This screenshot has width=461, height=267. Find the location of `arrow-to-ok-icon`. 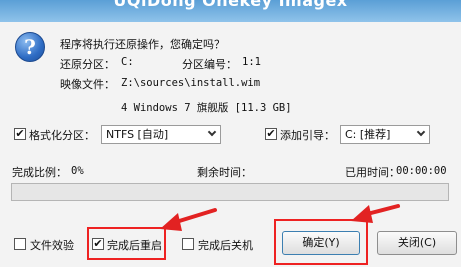

arrow-to-ok-icon is located at coordinates (375, 213).